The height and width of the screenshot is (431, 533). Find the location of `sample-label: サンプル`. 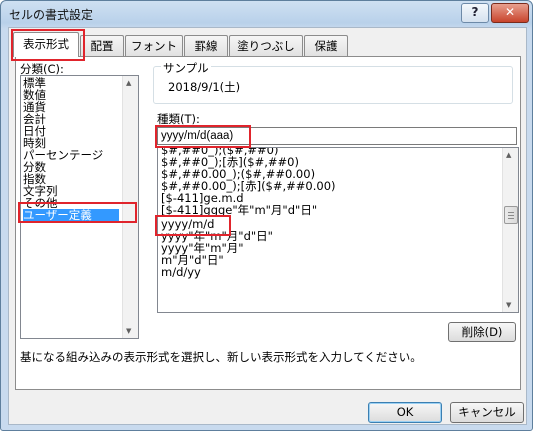

sample-label: サンプル is located at coordinates (186, 68).